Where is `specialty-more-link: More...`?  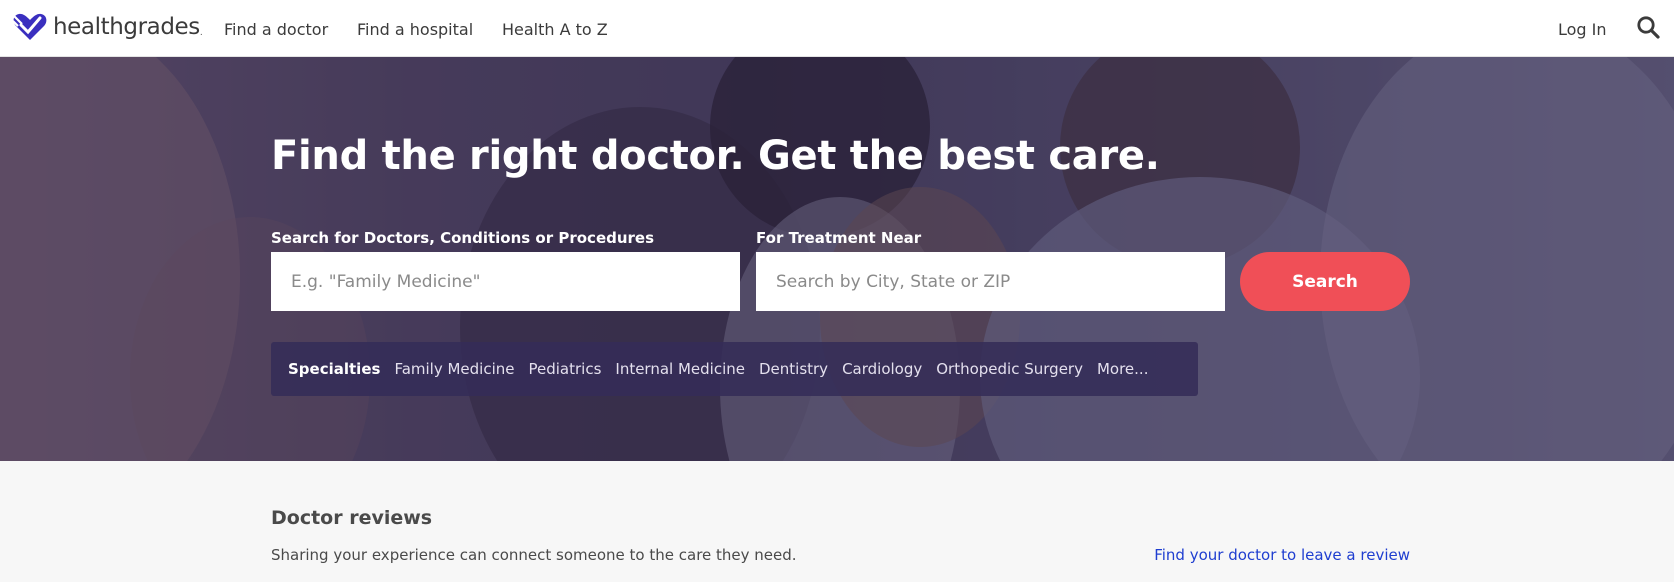 specialty-more-link: More... is located at coordinates (1123, 369).